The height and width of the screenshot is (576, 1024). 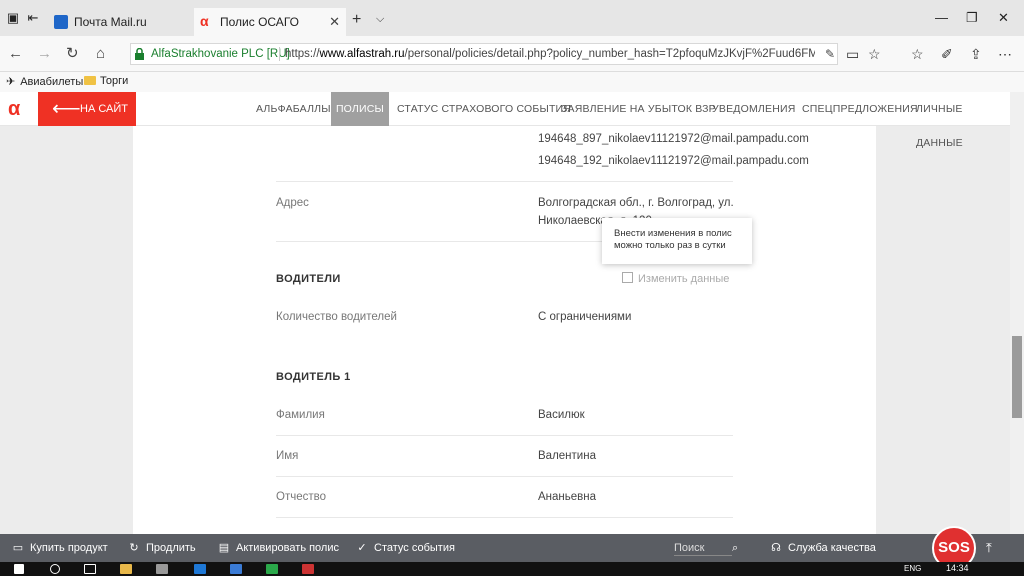 What do you see at coordinates (313, 377) in the screenshot?
I see `driver1-heading: ВОДИТЕЛЬ 1` at bounding box center [313, 377].